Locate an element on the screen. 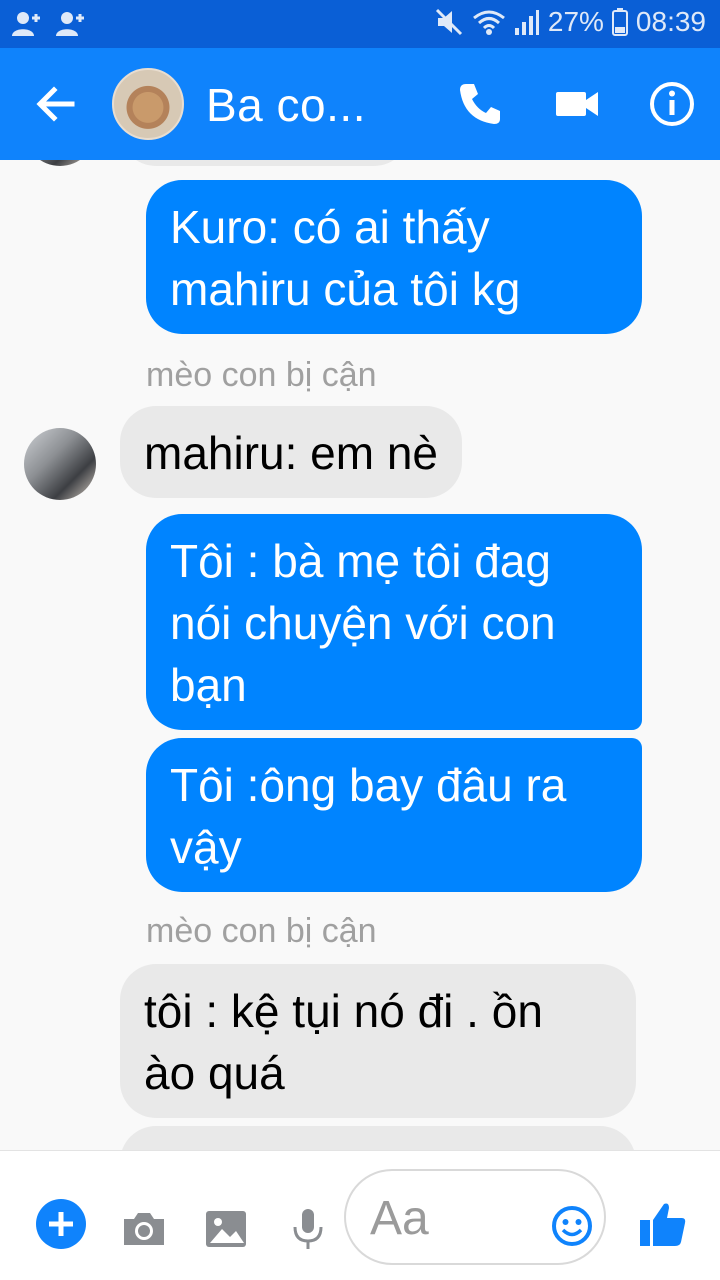 The height and width of the screenshot is (1280, 720). battery-percent: 27% is located at coordinates (575, 21).